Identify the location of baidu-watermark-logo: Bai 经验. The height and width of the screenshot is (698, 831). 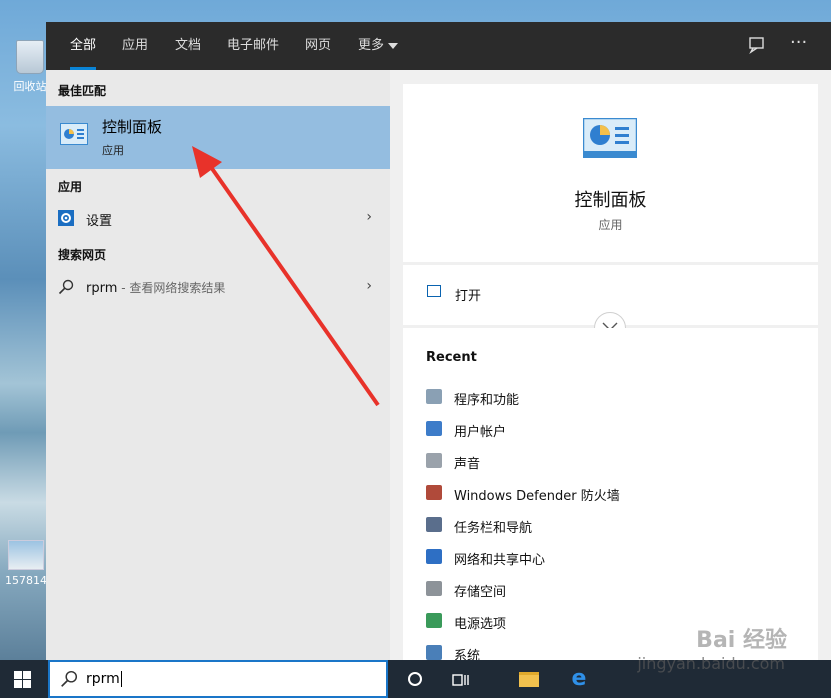
(741, 640).